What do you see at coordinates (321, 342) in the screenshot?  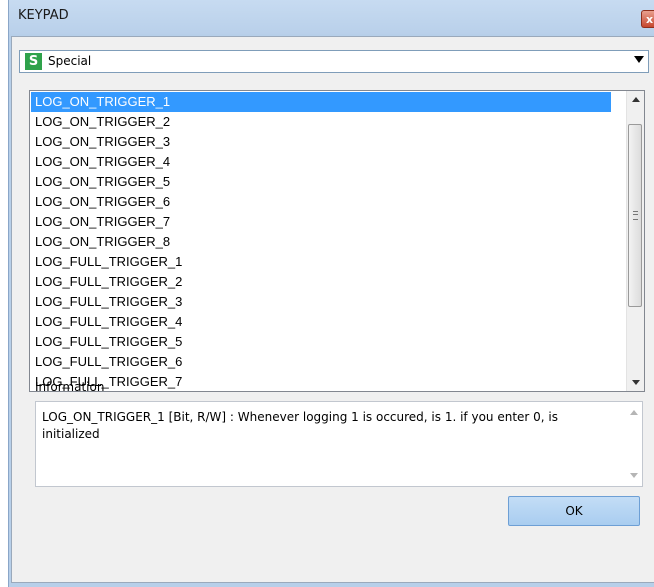 I see `list-item: LOG_FULL_TRIGGER_5` at bounding box center [321, 342].